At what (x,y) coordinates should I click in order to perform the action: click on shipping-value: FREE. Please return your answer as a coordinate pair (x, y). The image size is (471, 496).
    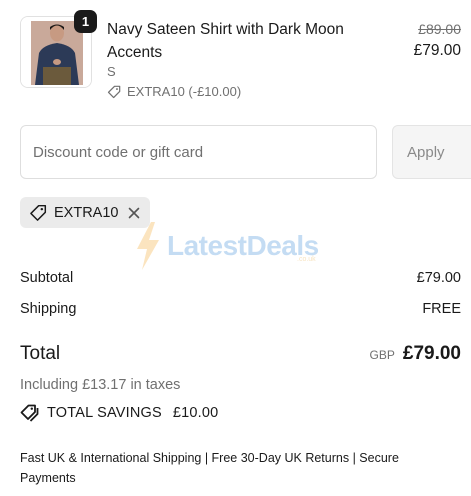
    Looking at the image, I should click on (441, 309).